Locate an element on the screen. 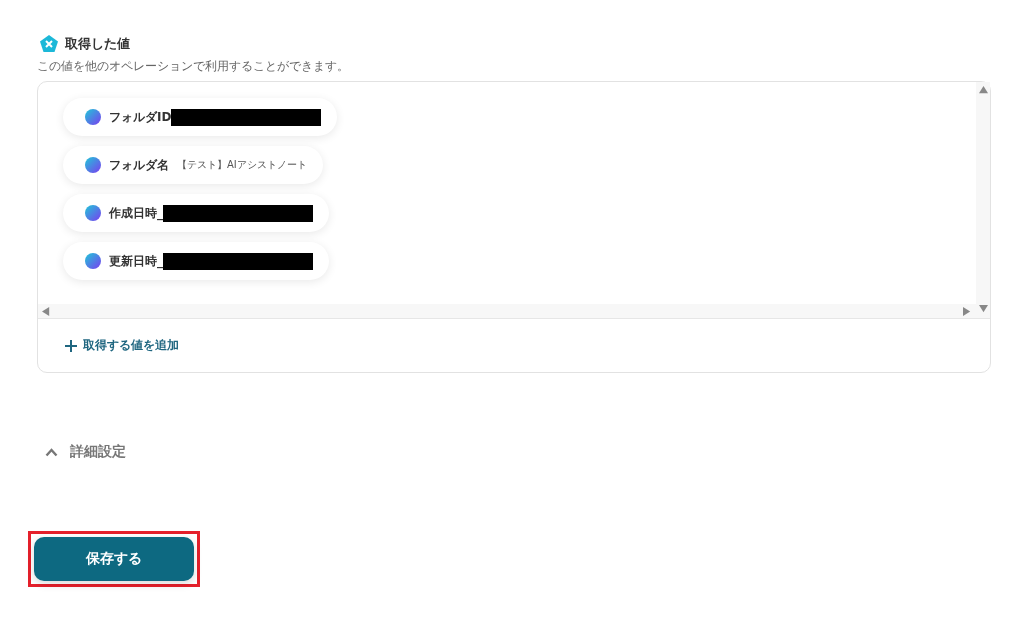 Image resolution: width=1024 pixels, height=620 pixels. scroll-up-icon is located at coordinates (983, 90).